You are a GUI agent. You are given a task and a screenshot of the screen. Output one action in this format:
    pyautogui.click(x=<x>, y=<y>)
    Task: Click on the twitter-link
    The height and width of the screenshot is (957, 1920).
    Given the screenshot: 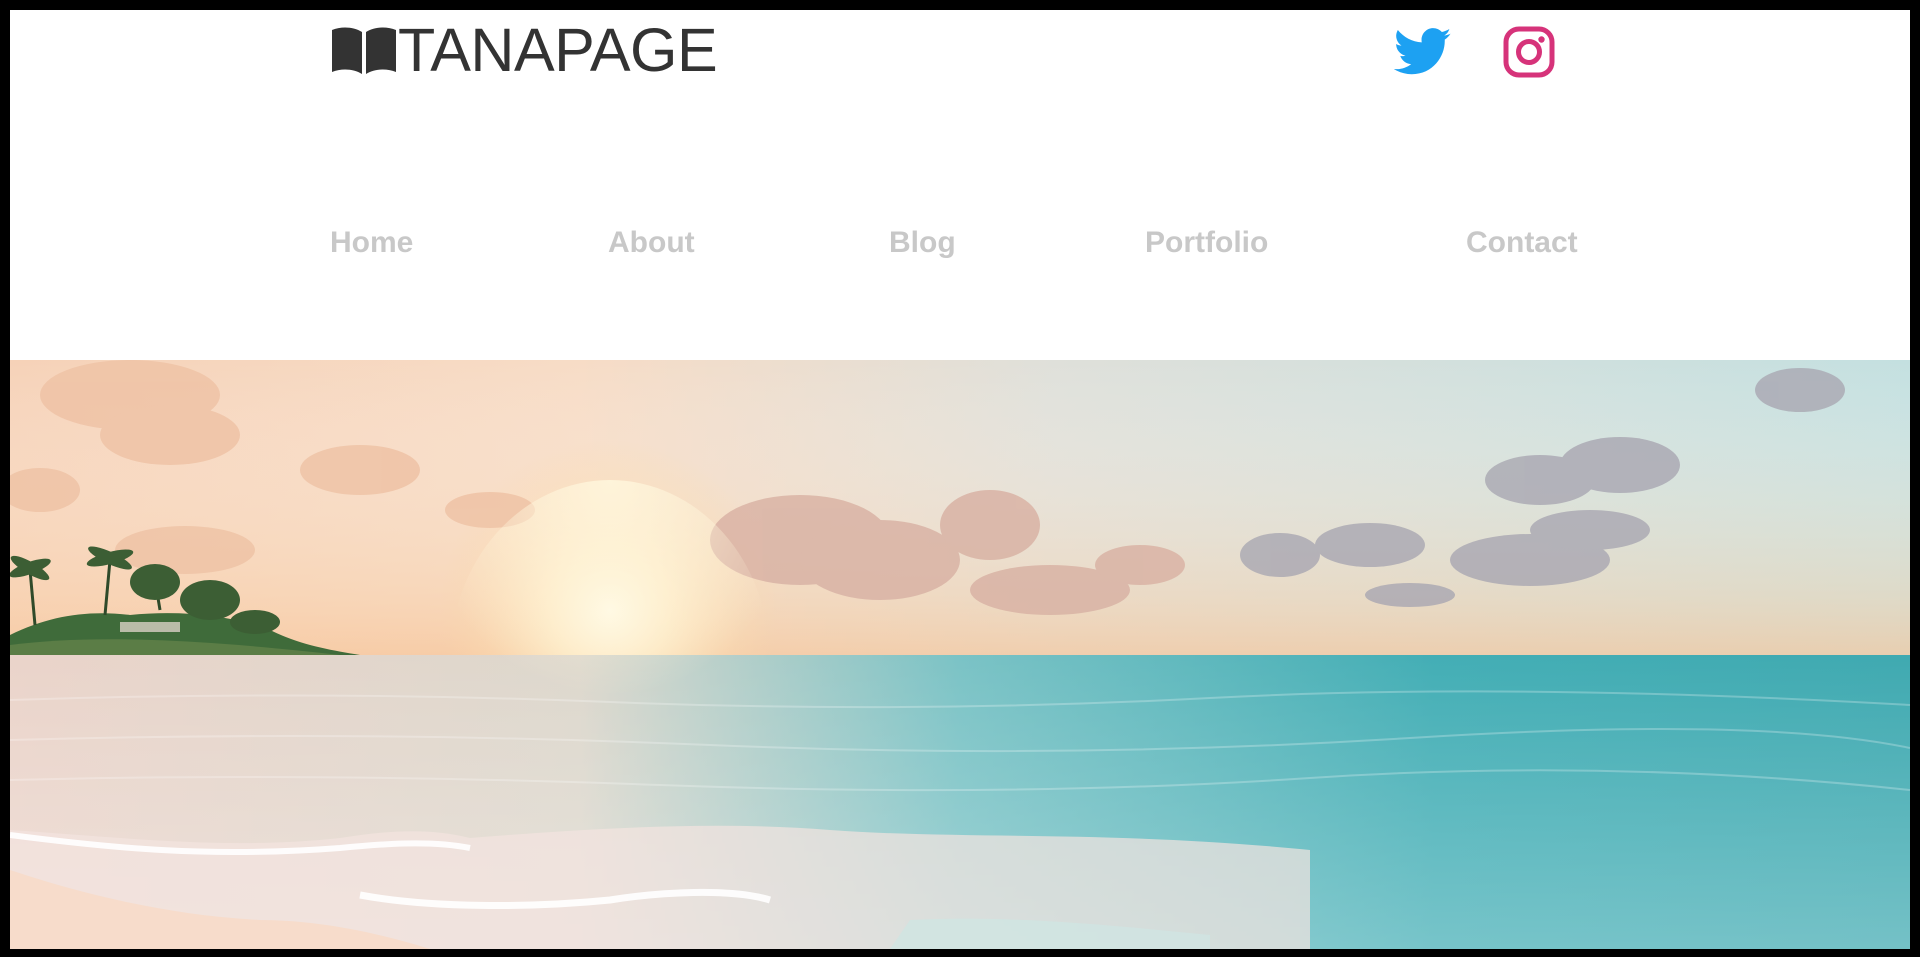 What is the action you would take?
    pyautogui.click(x=1422, y=52)
    